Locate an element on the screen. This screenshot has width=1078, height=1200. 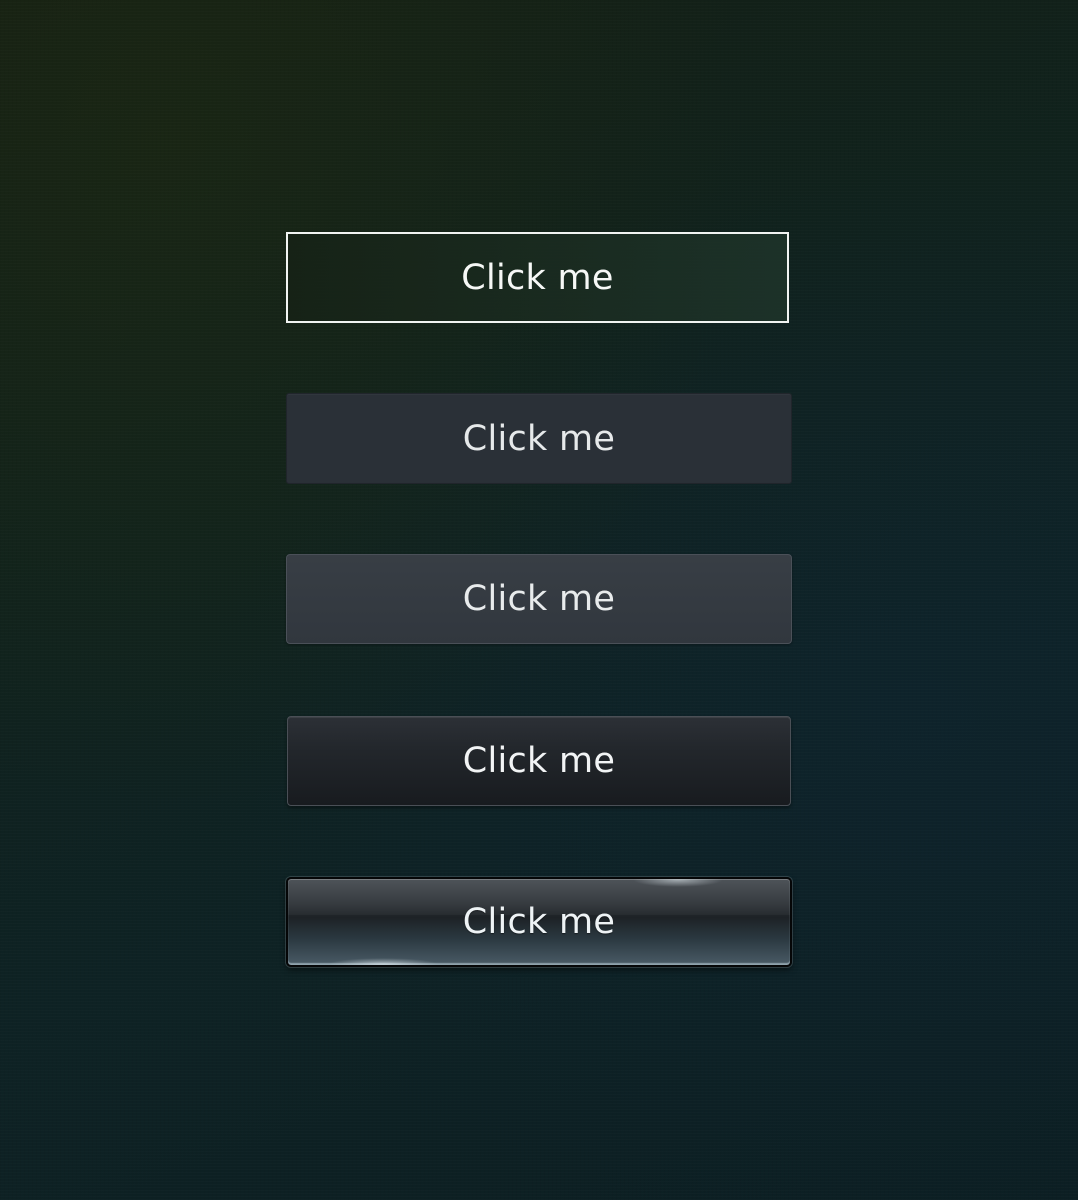
glossy-glass-button: Click me is located at coordinates (539, 922).